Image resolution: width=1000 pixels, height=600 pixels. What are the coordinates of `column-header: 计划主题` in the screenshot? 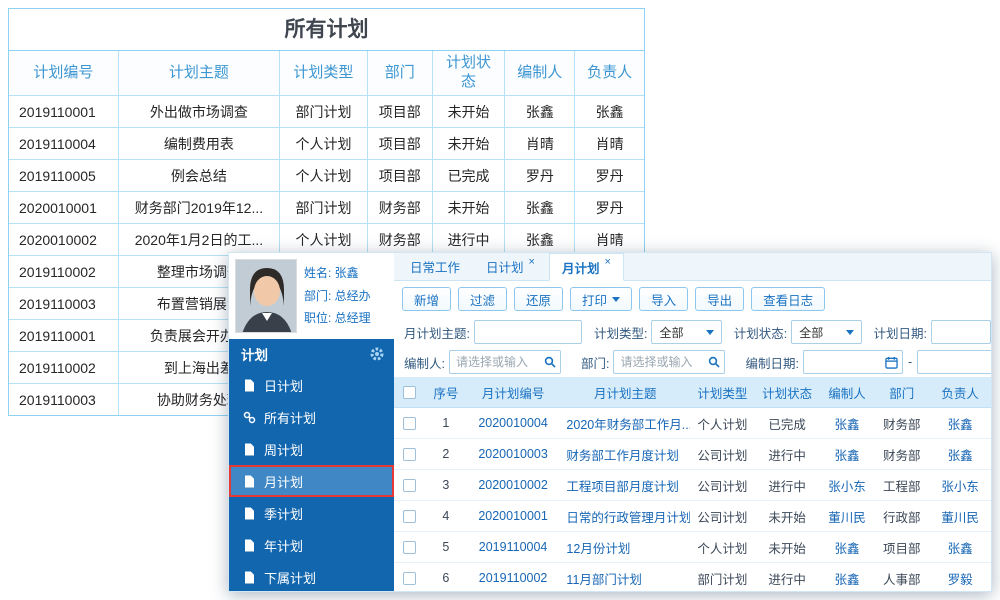 It's located at (199, 73).